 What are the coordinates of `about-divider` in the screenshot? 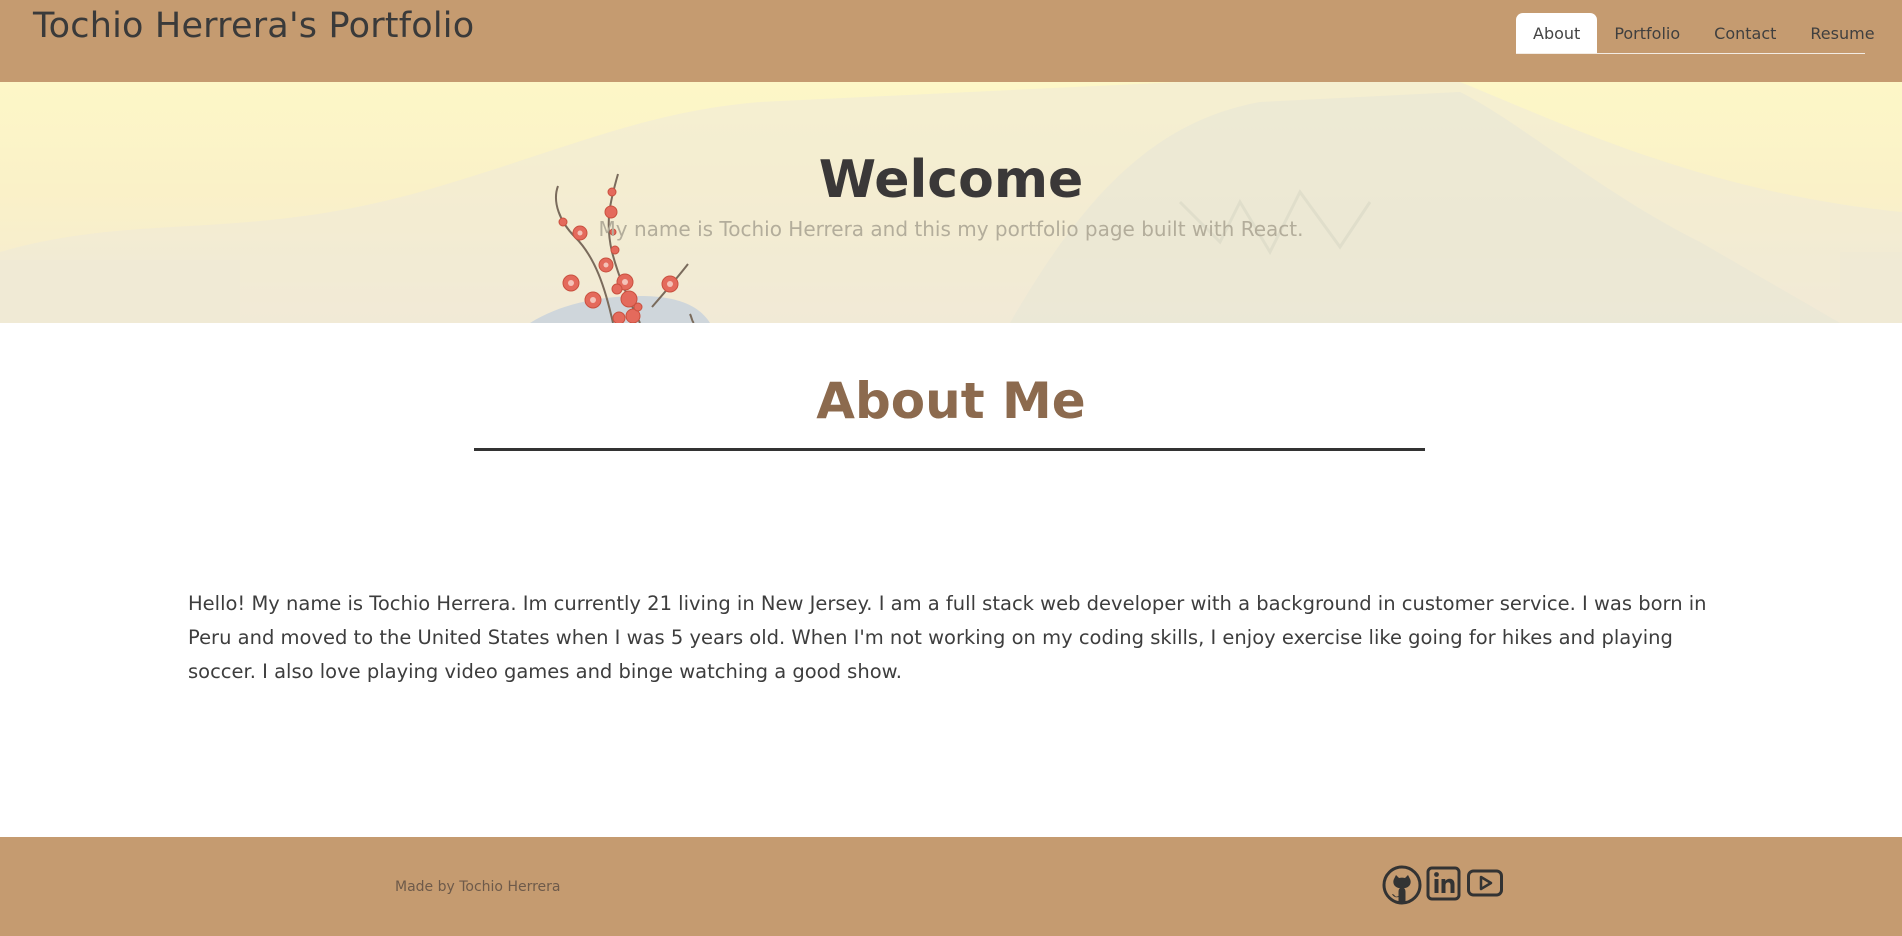 It's located at (949, 449).